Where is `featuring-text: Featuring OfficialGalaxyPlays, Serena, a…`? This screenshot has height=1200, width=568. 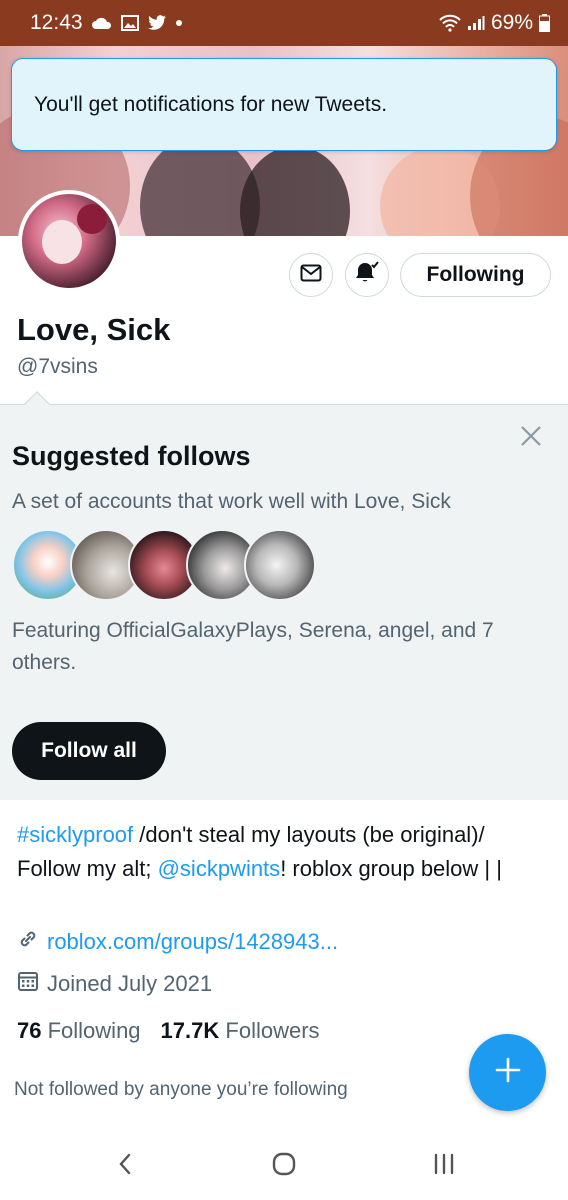 featuring-text: Featuring OfficialGalaxyPlays, Serena, a… is located at coordinates (253, 646).